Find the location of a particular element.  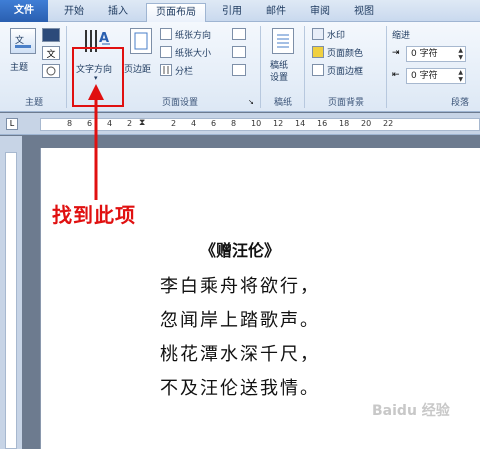

poem-line: 不及汪伦送我情。 is located at coordinates (240, 388).